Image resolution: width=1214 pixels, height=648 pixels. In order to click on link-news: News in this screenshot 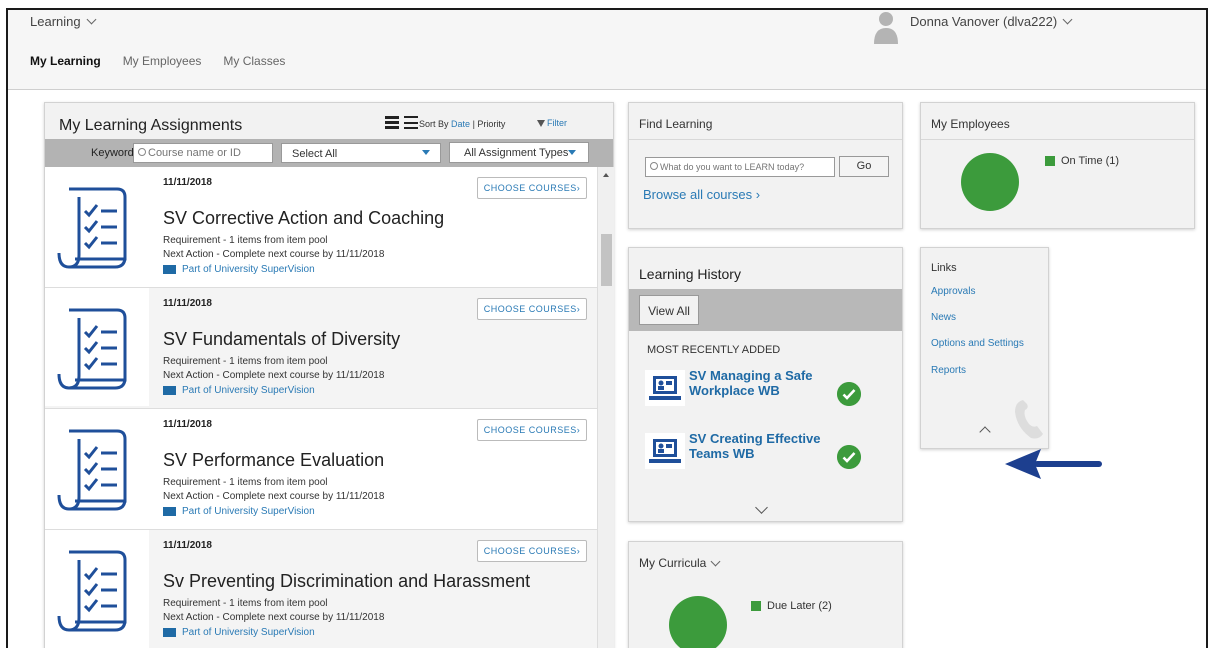, I will do `click(943, 317)`.